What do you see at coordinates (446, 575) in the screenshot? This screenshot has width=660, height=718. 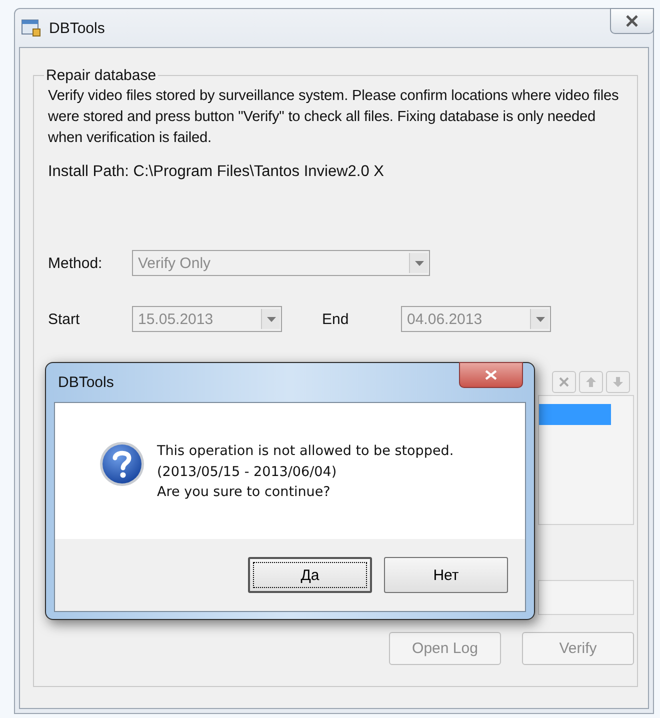 I see `dialog-button: Нет` at bounding box center [446, 575].